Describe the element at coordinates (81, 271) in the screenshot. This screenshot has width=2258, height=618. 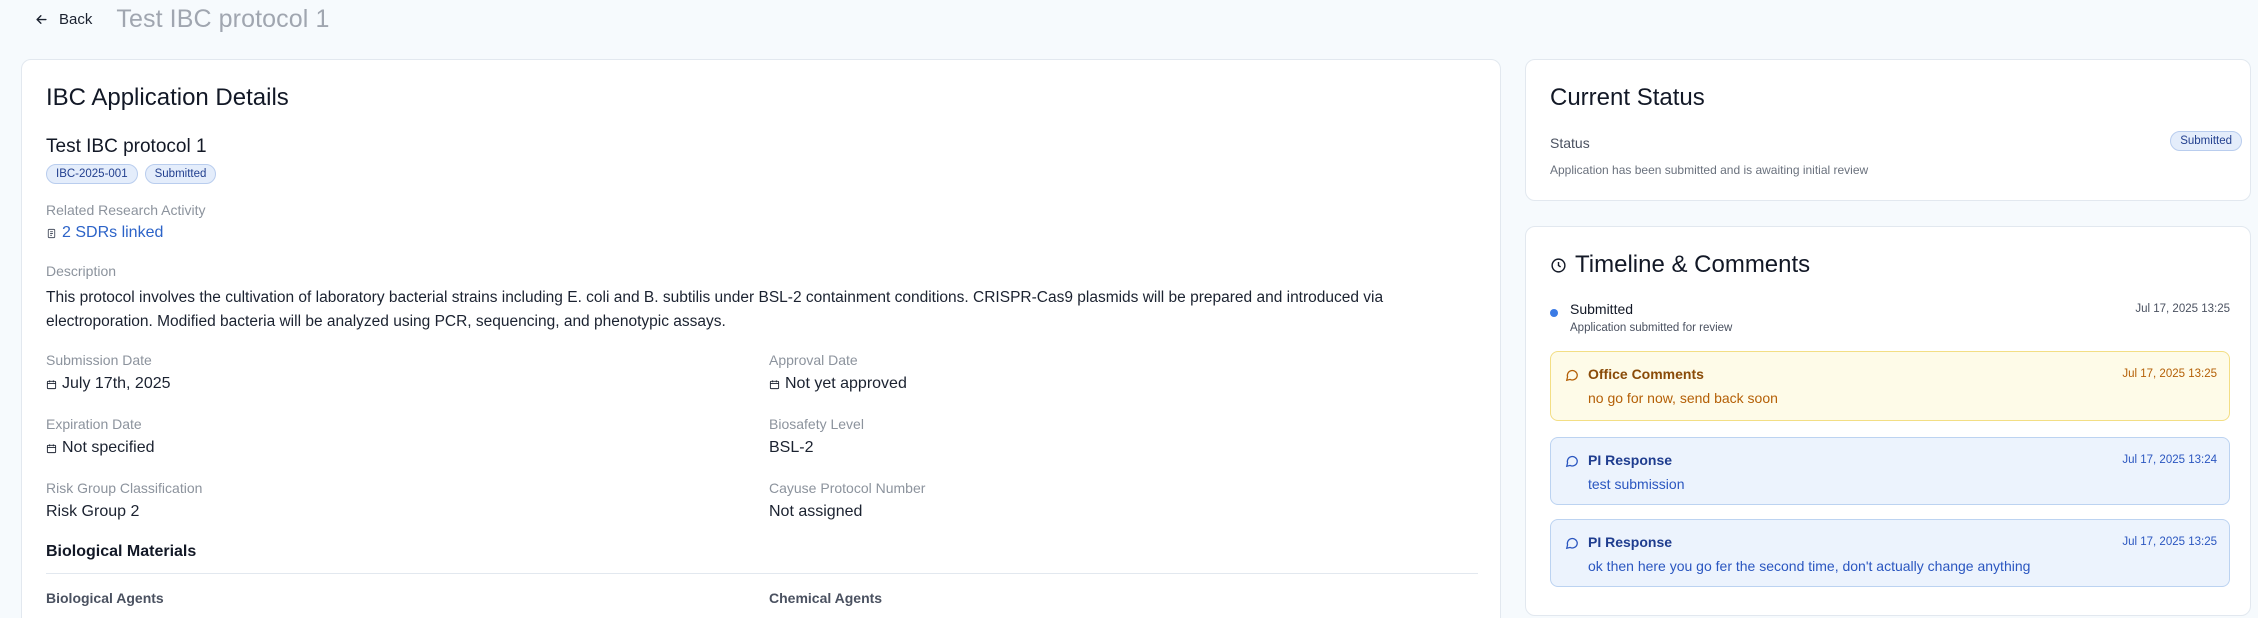
I see `description-label: Description` at that location.